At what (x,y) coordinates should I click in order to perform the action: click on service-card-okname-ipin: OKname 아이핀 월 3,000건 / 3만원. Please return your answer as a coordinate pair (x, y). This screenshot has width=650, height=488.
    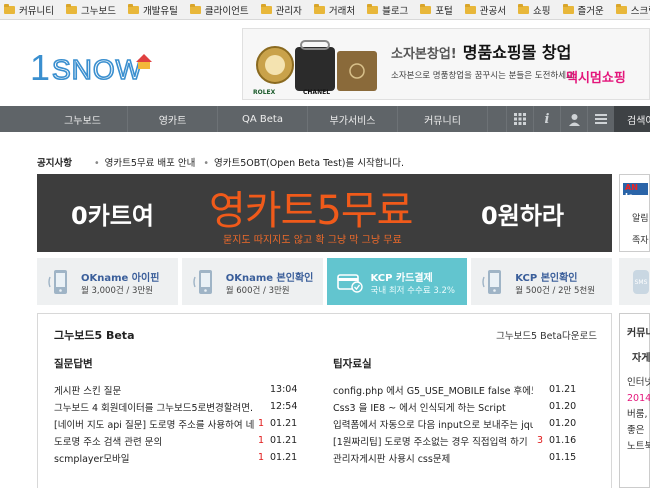
    Looking at the image, I should click on (107, 281).